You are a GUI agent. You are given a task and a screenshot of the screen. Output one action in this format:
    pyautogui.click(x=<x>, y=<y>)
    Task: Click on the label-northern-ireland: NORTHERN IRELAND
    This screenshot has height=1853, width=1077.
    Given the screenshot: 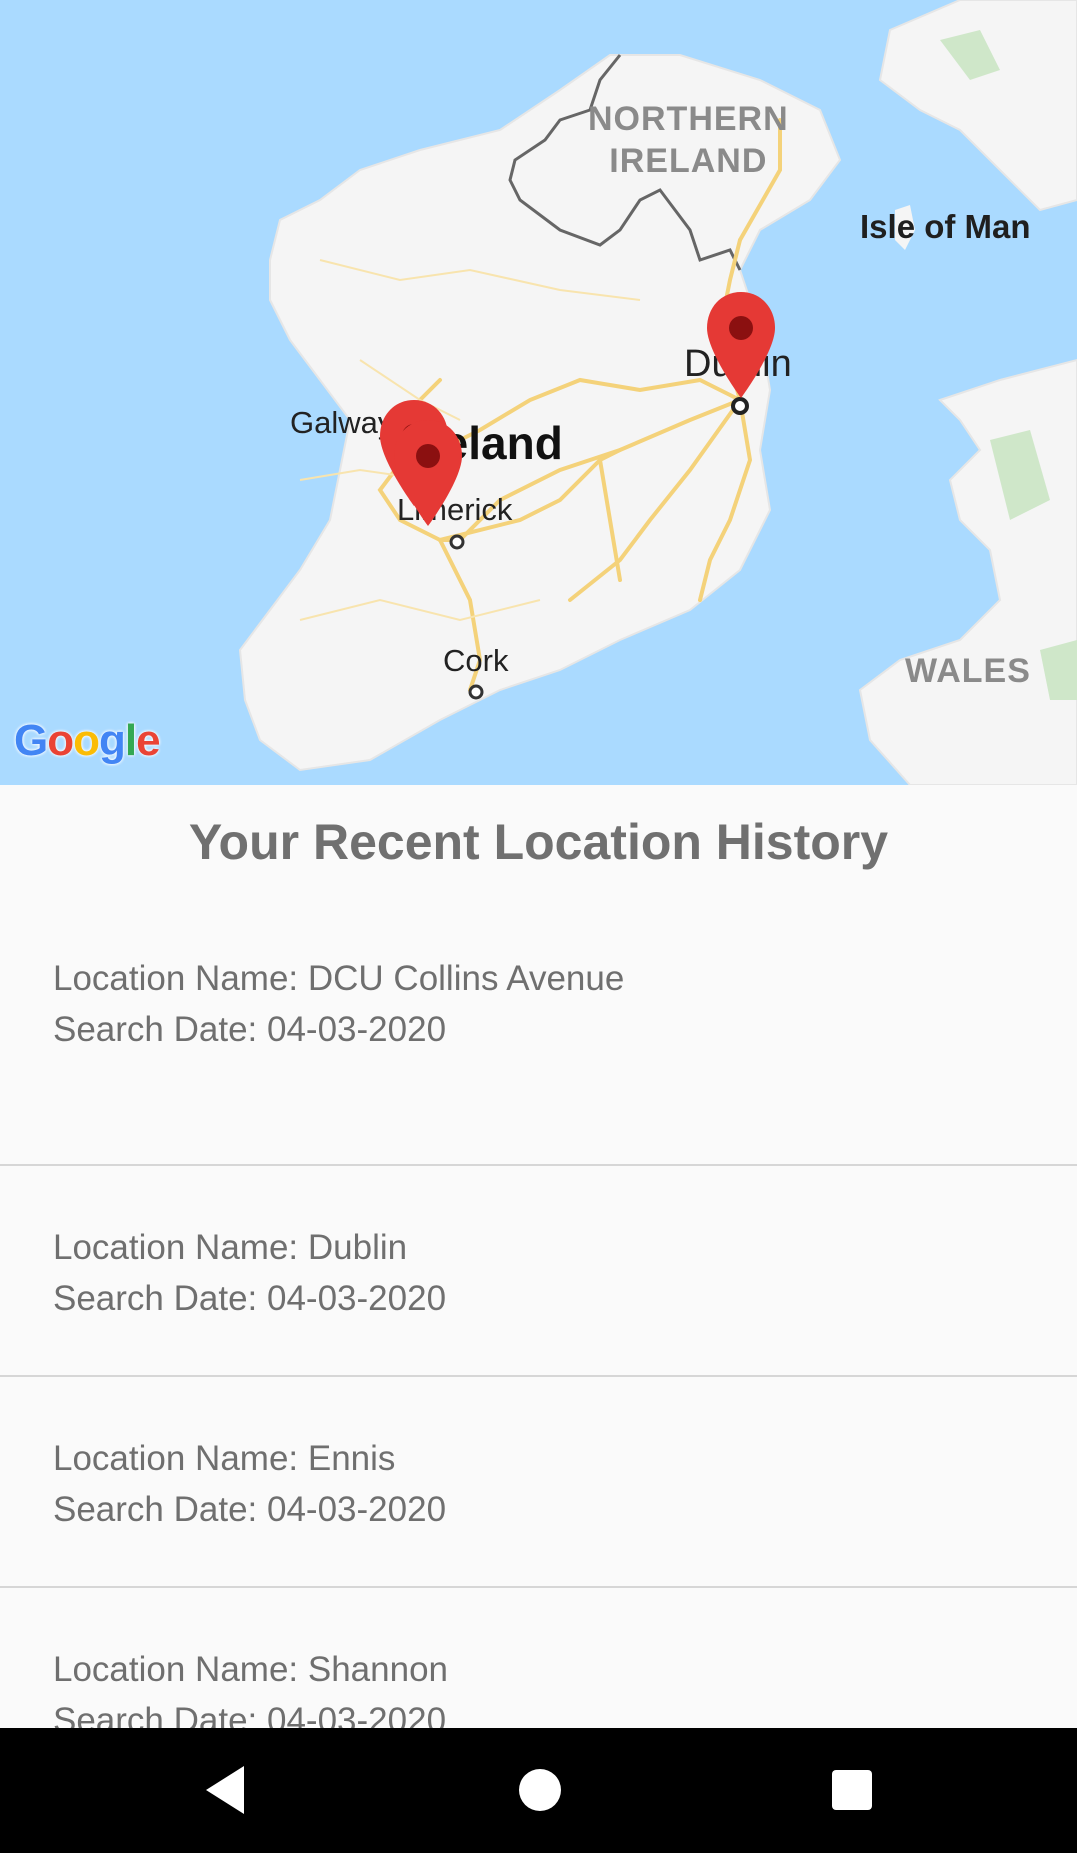 What is the action you would take?
    pyautogui.click(x=688, y=140)
    